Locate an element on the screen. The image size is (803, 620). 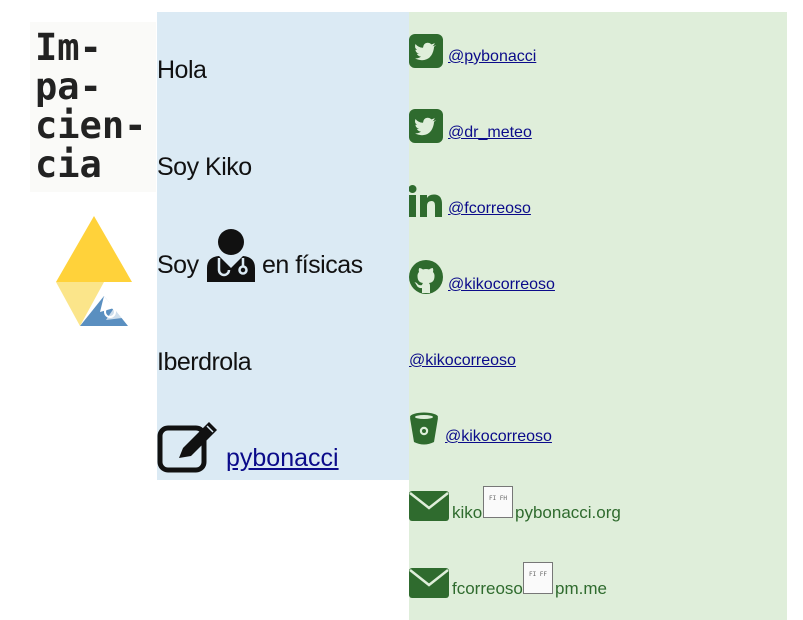
brand-title-line: cien- is located at coordinates (91, 125).